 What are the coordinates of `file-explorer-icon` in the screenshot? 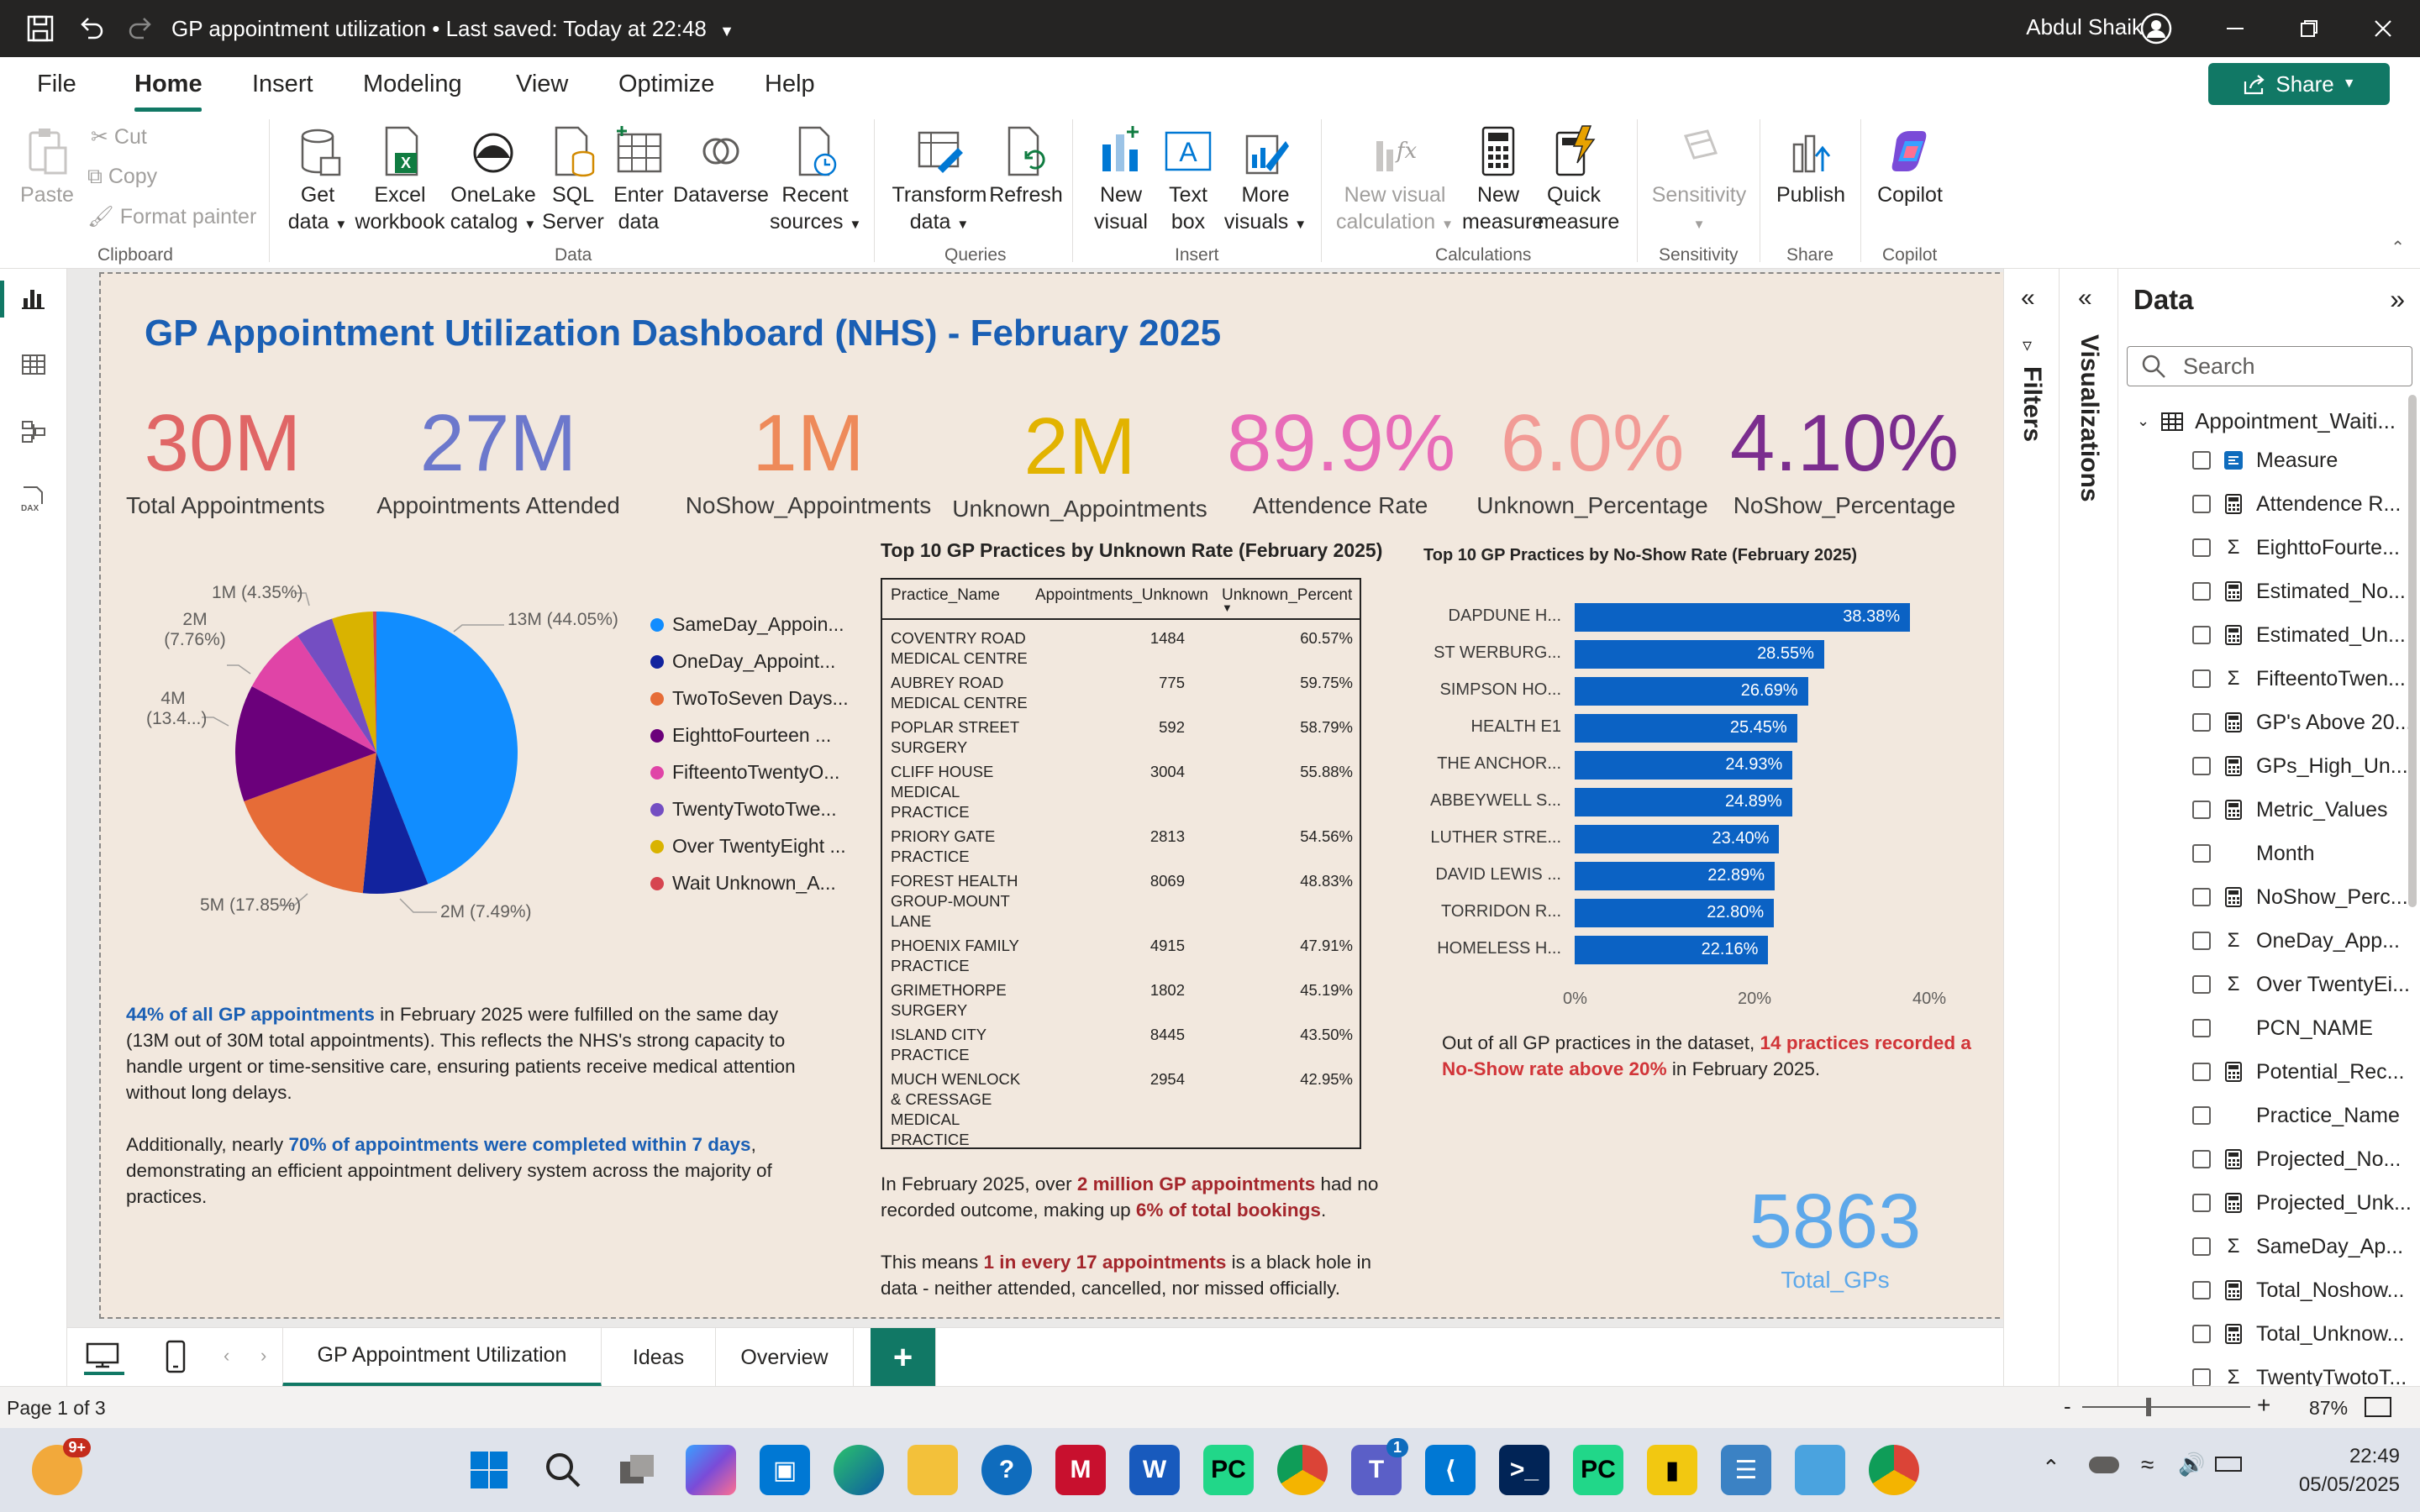 It's located at (933, 1470).